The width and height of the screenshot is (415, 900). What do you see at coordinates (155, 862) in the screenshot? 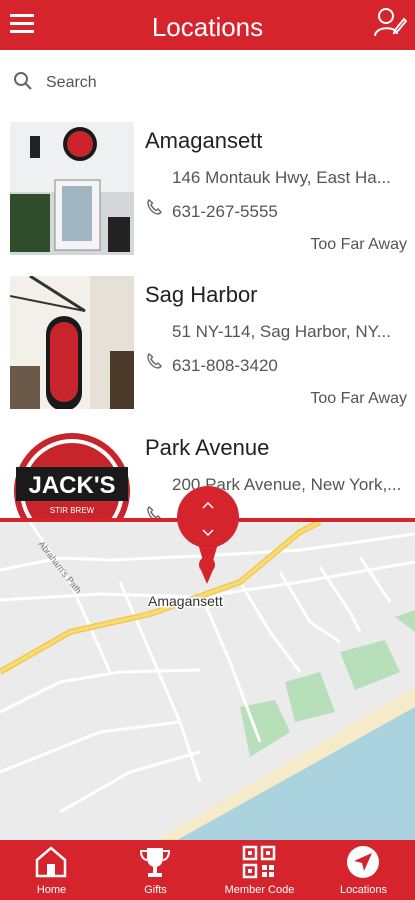
I see `trophy-icon` at bounding box center [155, 862].